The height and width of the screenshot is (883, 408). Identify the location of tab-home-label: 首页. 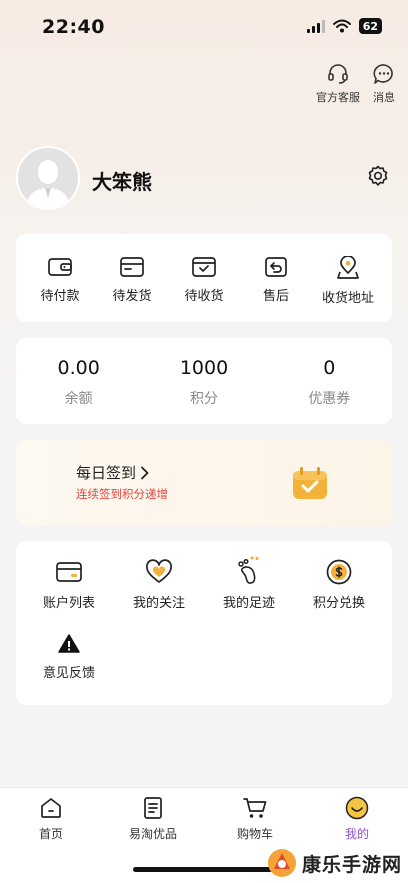
(50, 834).